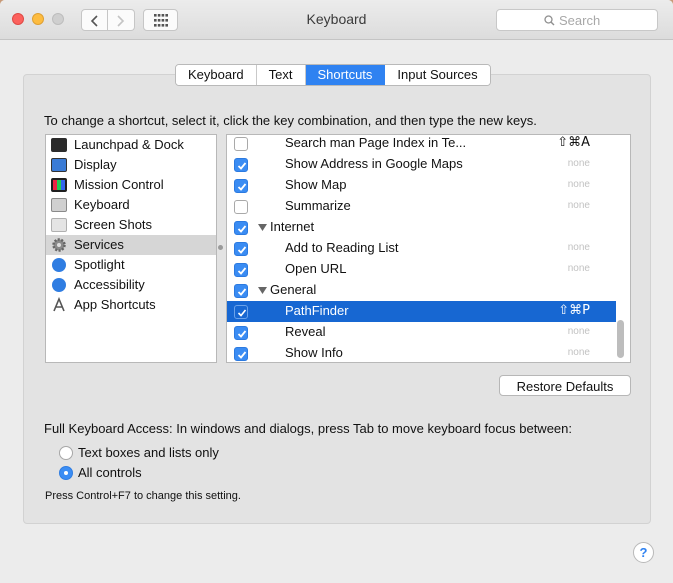 This screenshot has height=583, width=673. Describe the element at coordinates (437, 75) in the screenshot. I see `tab-input-sources: Input Sources` at that location.